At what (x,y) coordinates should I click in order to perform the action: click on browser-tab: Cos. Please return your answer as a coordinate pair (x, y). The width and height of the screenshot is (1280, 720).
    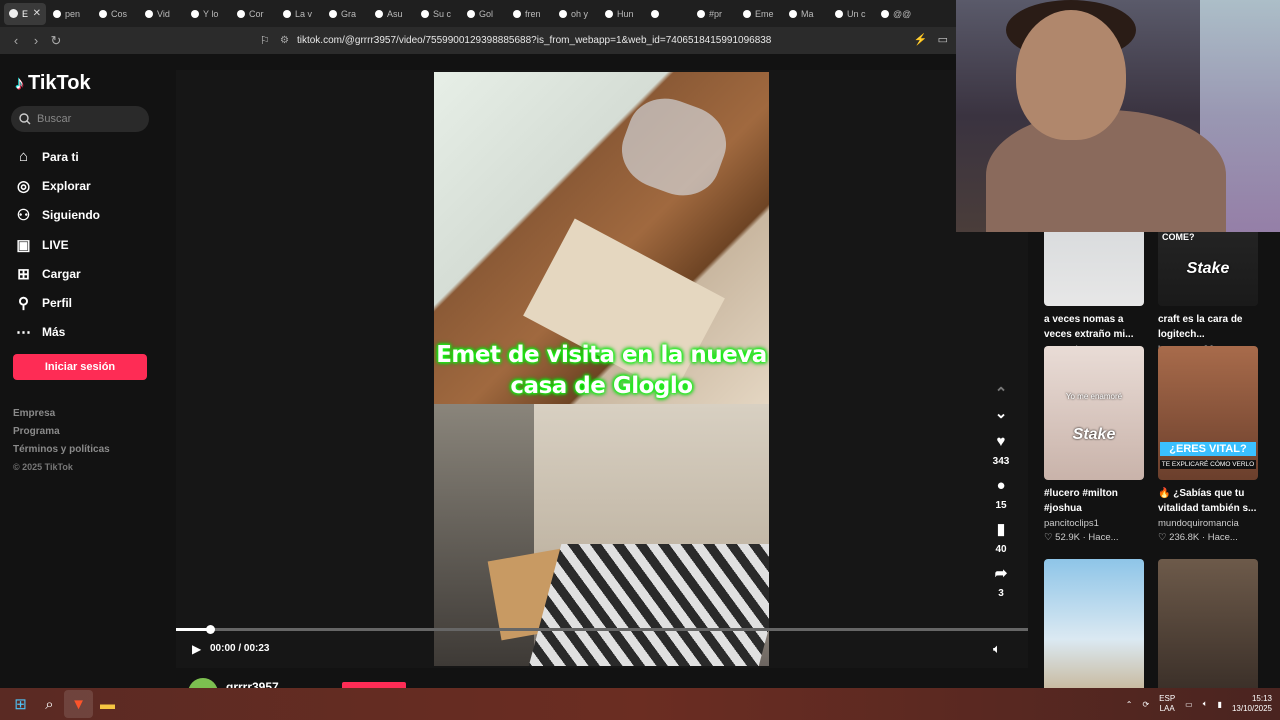
    Looking at the image, I should click on (116, 14).